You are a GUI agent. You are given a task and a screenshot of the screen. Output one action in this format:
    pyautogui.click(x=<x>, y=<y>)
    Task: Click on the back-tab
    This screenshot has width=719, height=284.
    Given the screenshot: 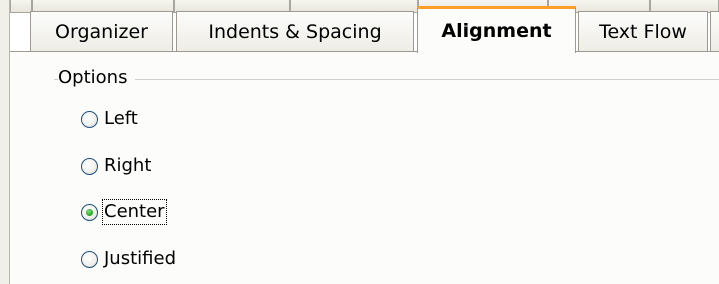 What is the action you would take?
    pyautogui.click(x=21, y=6)
    